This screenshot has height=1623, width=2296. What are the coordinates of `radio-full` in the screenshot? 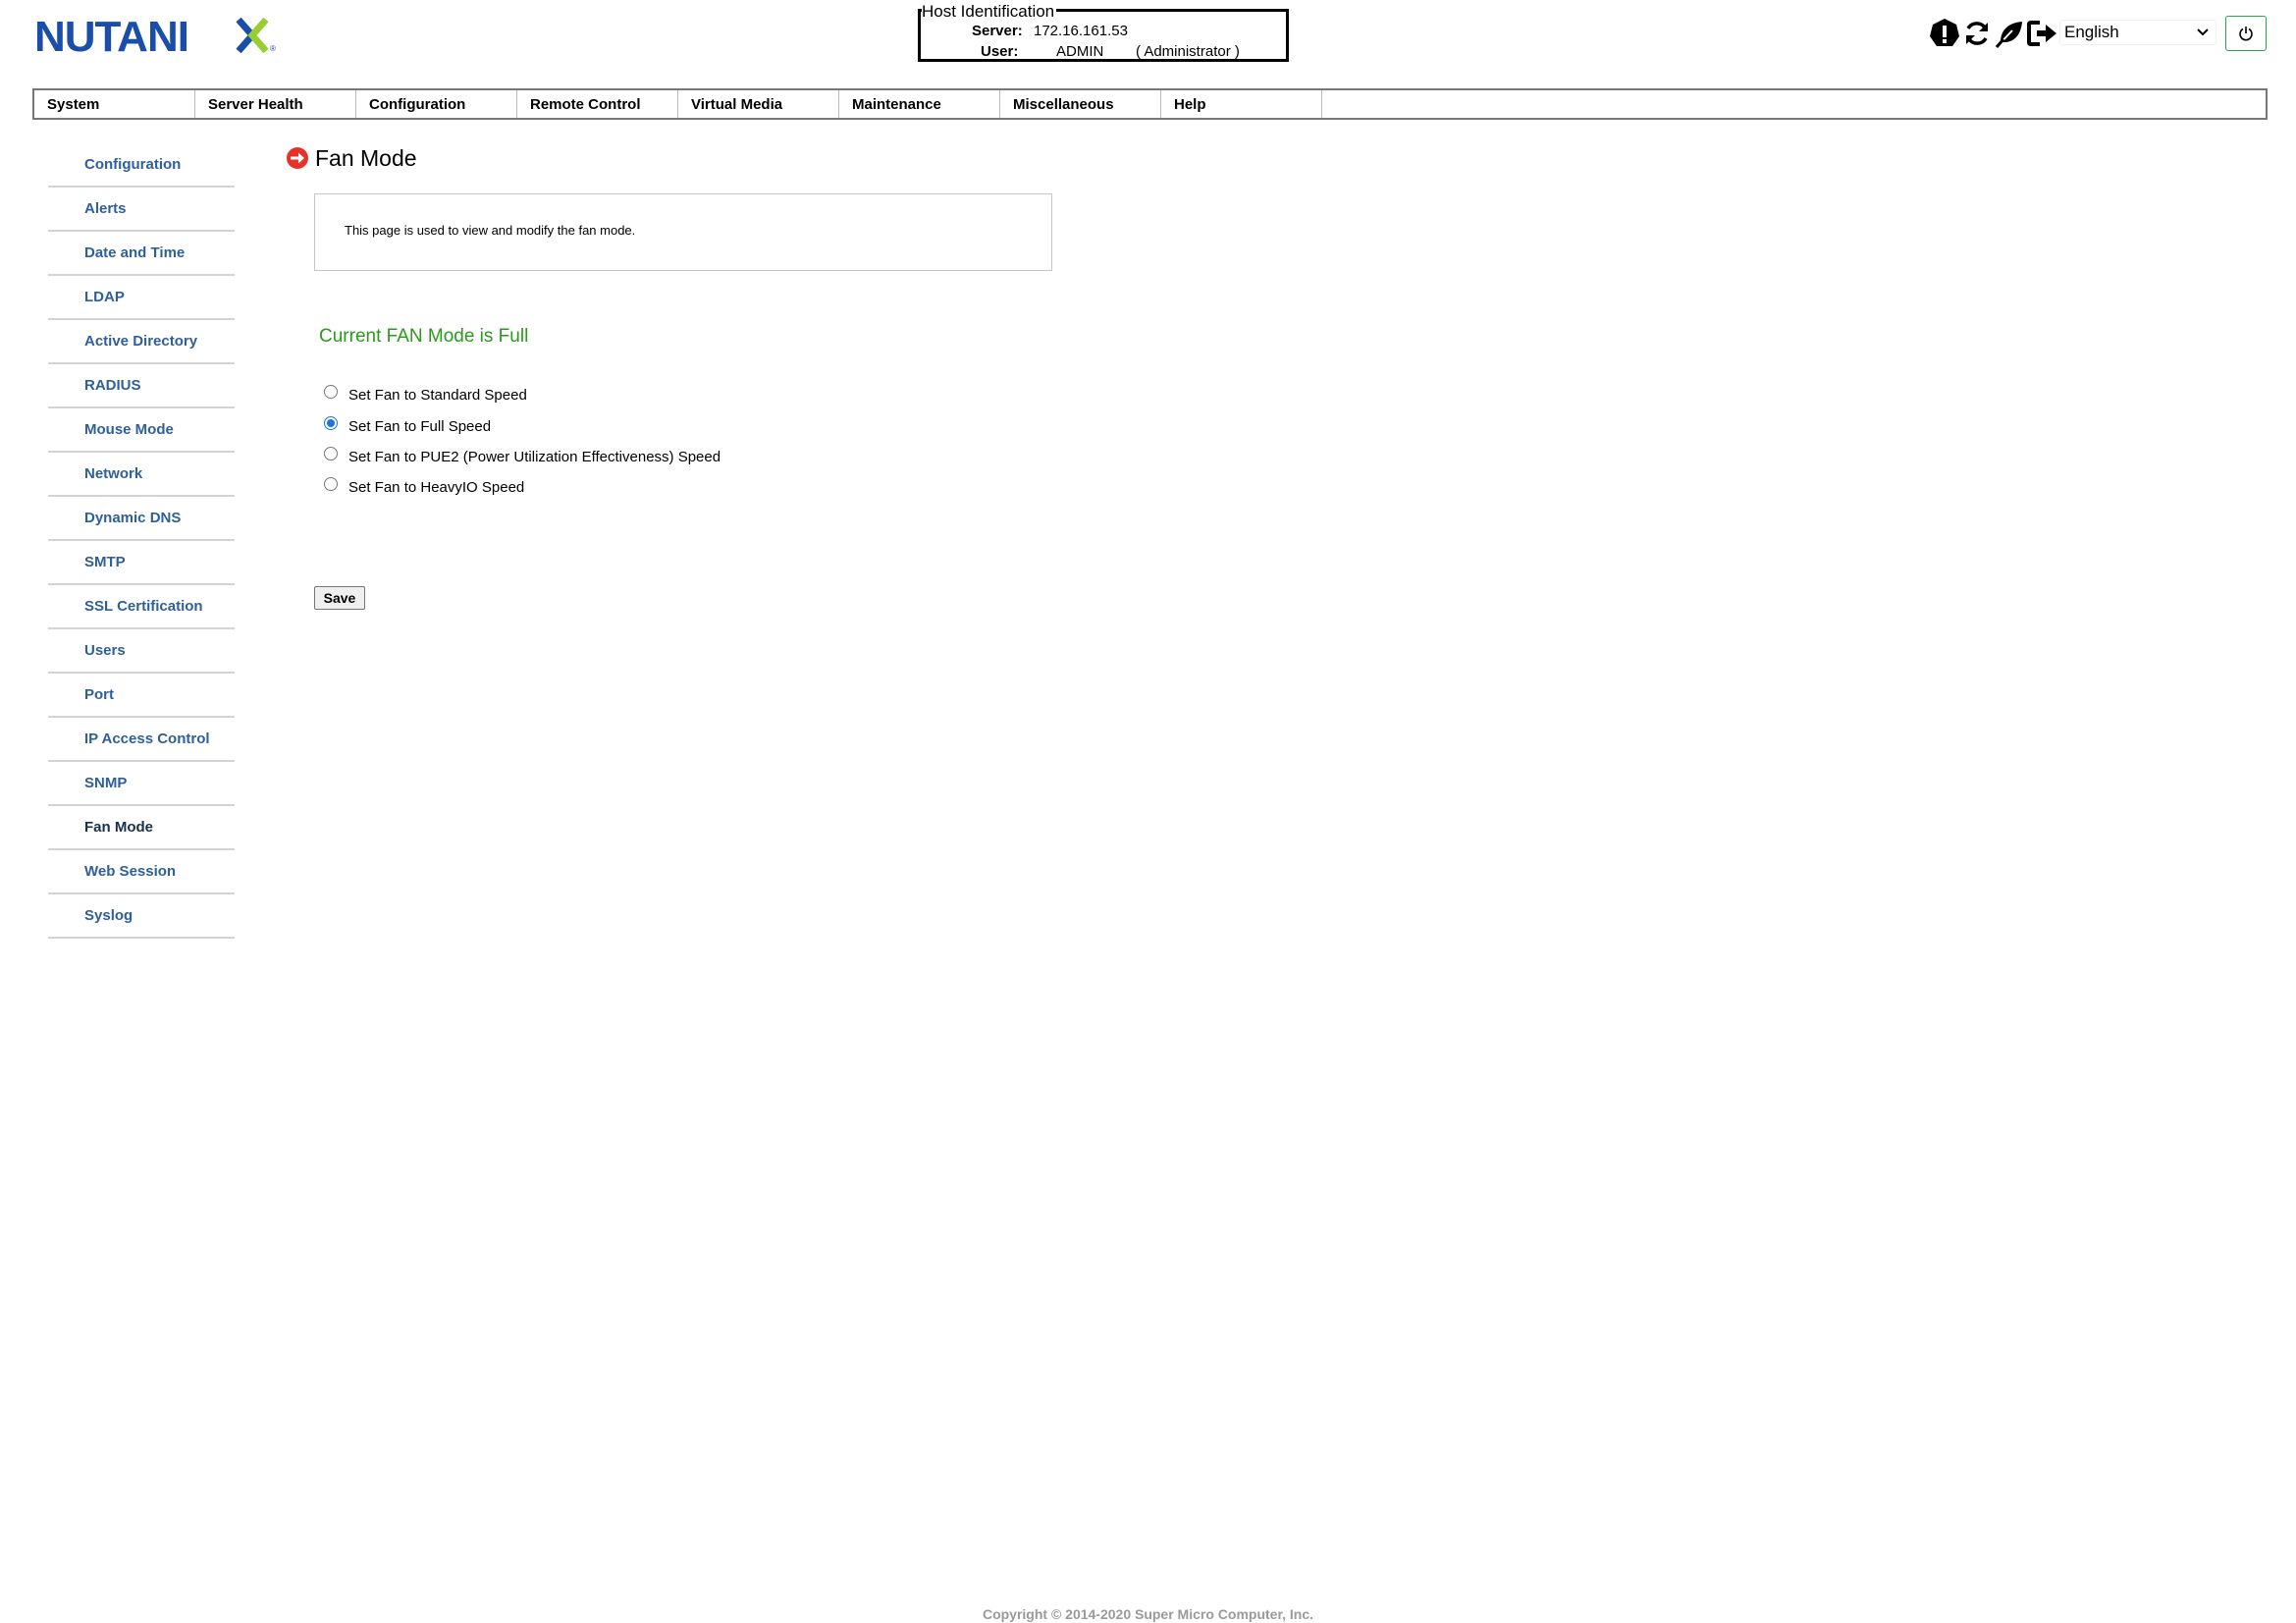 It's located at (331, 423).